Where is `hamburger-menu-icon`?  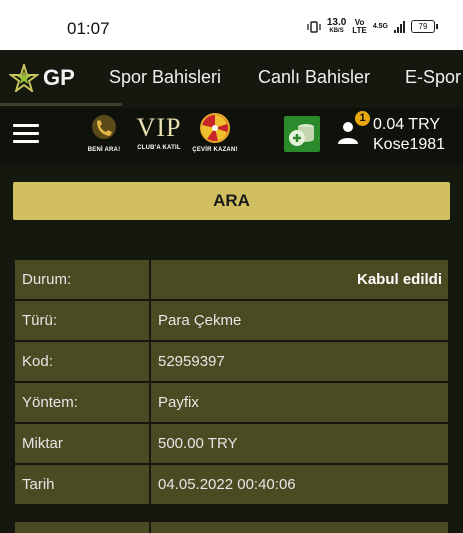
hamburger-menu-icon is located at coordinates (26, 134).